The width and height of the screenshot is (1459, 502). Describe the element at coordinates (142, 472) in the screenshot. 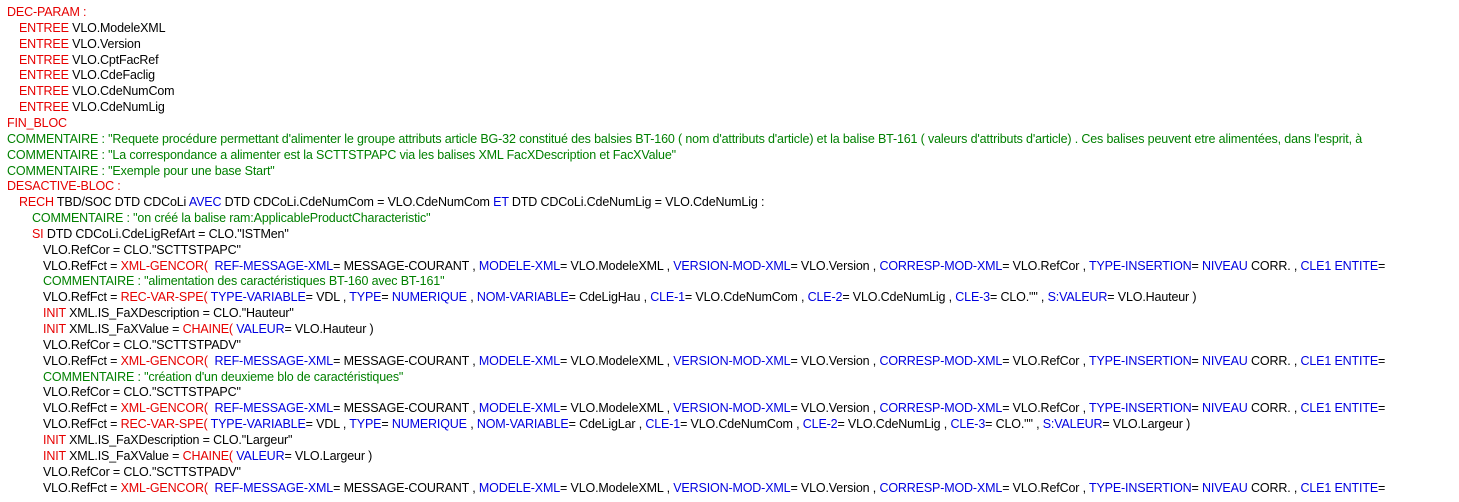

I see `code-line: VLO.RefCor = CLO."SCTTSTPADV"` at that location.